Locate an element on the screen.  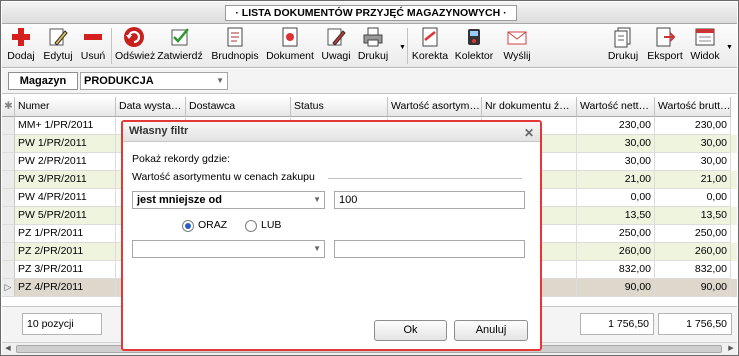
correction-button: Korekta is located at coordinates (430, 46).